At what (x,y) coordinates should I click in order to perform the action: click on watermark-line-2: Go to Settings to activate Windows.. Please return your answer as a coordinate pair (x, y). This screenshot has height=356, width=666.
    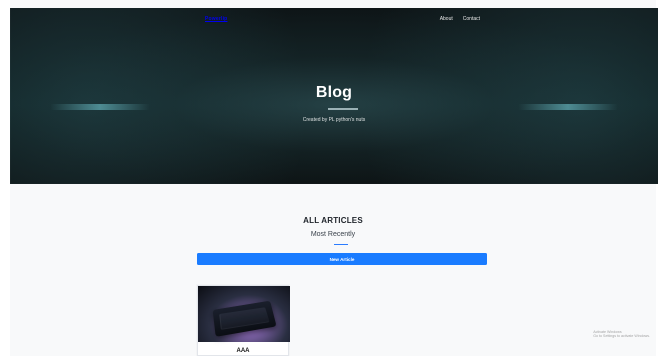
    Looking at the image, I should click on (621, 336).